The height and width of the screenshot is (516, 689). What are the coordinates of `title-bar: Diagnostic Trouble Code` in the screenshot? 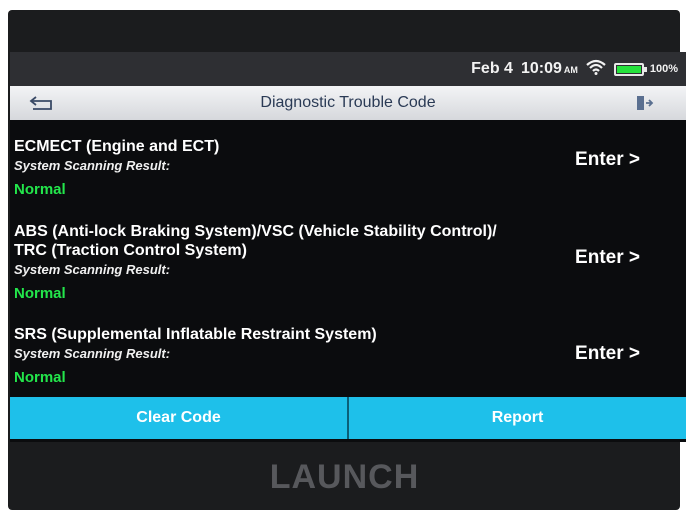 It's located at (348, 103).